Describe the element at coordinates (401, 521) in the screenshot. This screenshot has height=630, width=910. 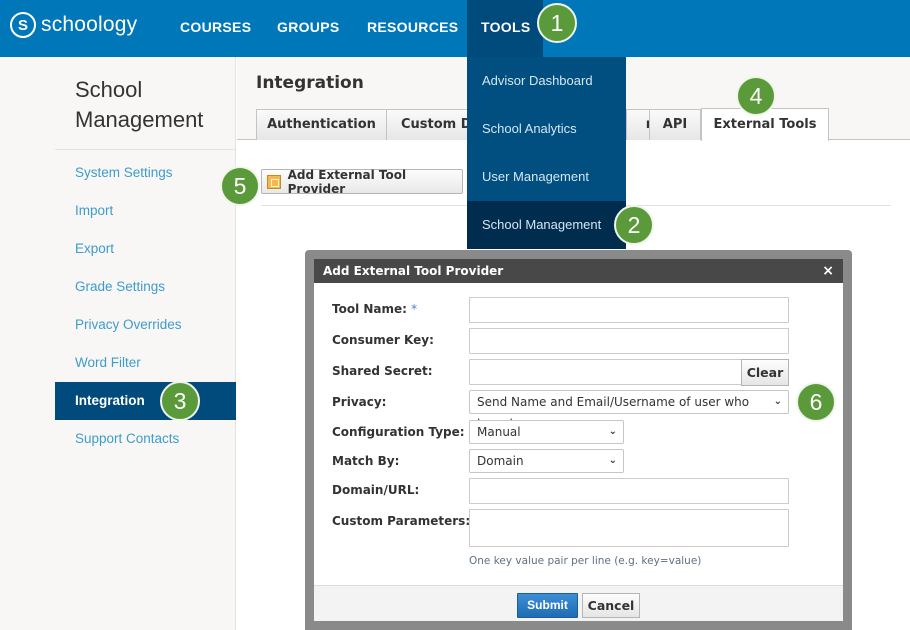
I see `custom-parameters-label: Custom Parameters:` at that location.